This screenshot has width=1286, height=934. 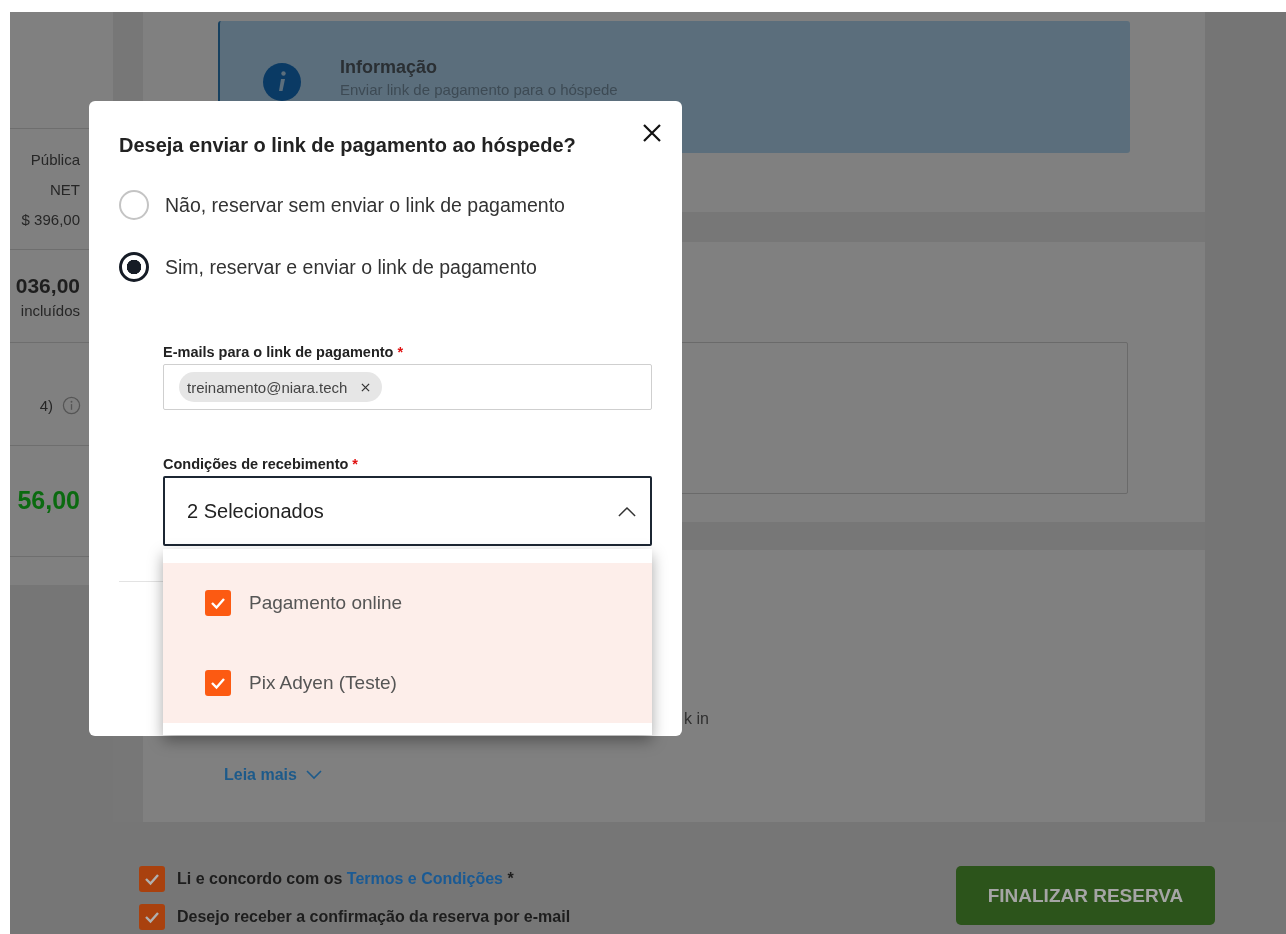 What do you see at coordinates (46, 405) in the screenshot?
I see `summary-text: 4)` at bounding box center [46, 405].